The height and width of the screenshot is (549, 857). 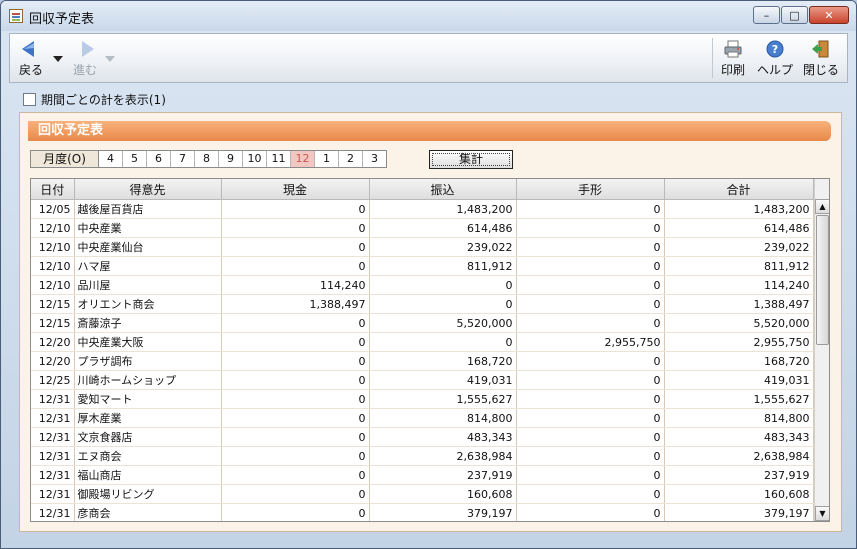 What do you see at coordinates (422, 361) in the screenshot?
I see `table-row: 12/20 プラザ調布 0 168,720 0 168,720` at bounding box center [422, 361].